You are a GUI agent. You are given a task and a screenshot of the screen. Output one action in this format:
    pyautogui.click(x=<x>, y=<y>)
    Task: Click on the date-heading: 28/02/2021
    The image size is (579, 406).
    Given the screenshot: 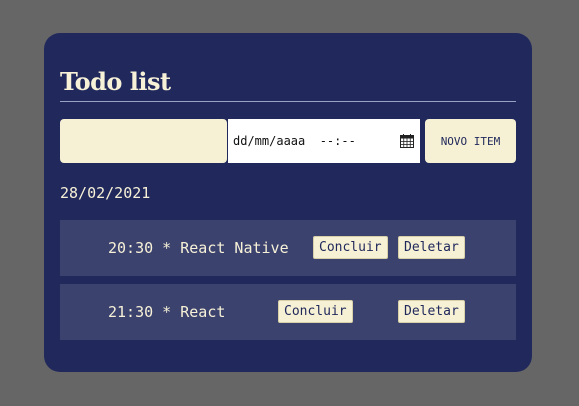 What is the action you would take?
    pyautogui.click(x=105, y=193)
    